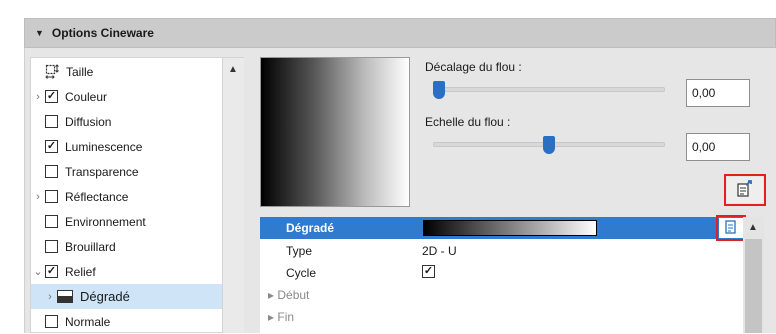 The width and height of the screenshot is (776, 334). What do you see at coordinates (51, 196) in the screenshot?
I see `checkbox-reflectance` at bounding box center [51, 196].